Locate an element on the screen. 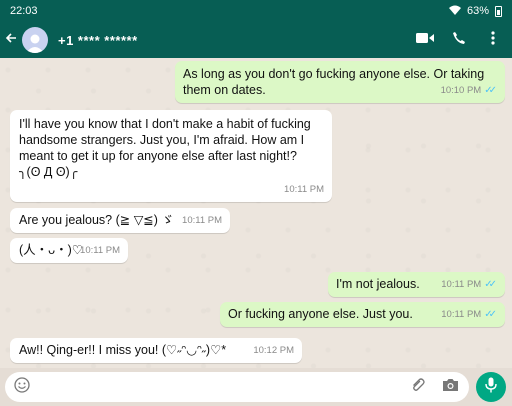  camera-button is located at coordinates (450, 387).